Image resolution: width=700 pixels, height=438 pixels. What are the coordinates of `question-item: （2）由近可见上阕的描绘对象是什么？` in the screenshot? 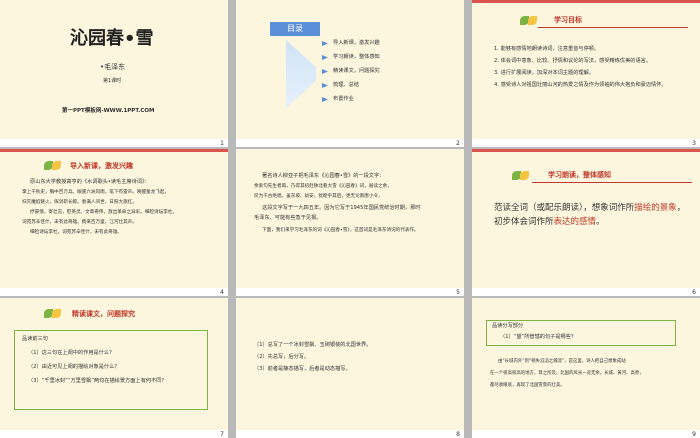 It's located at (74, 367).